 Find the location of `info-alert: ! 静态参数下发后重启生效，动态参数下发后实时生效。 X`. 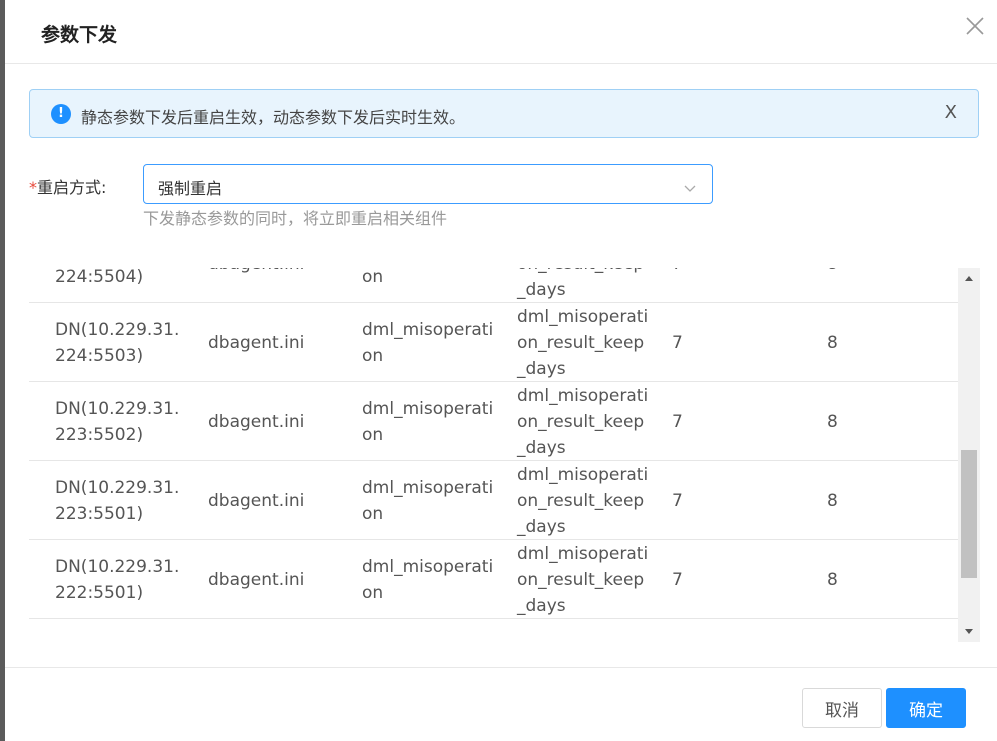

info-alert: ! 静态参数下发后重启生效，动态参数下发后实时生效。 X is located at coordinates (504, 113).